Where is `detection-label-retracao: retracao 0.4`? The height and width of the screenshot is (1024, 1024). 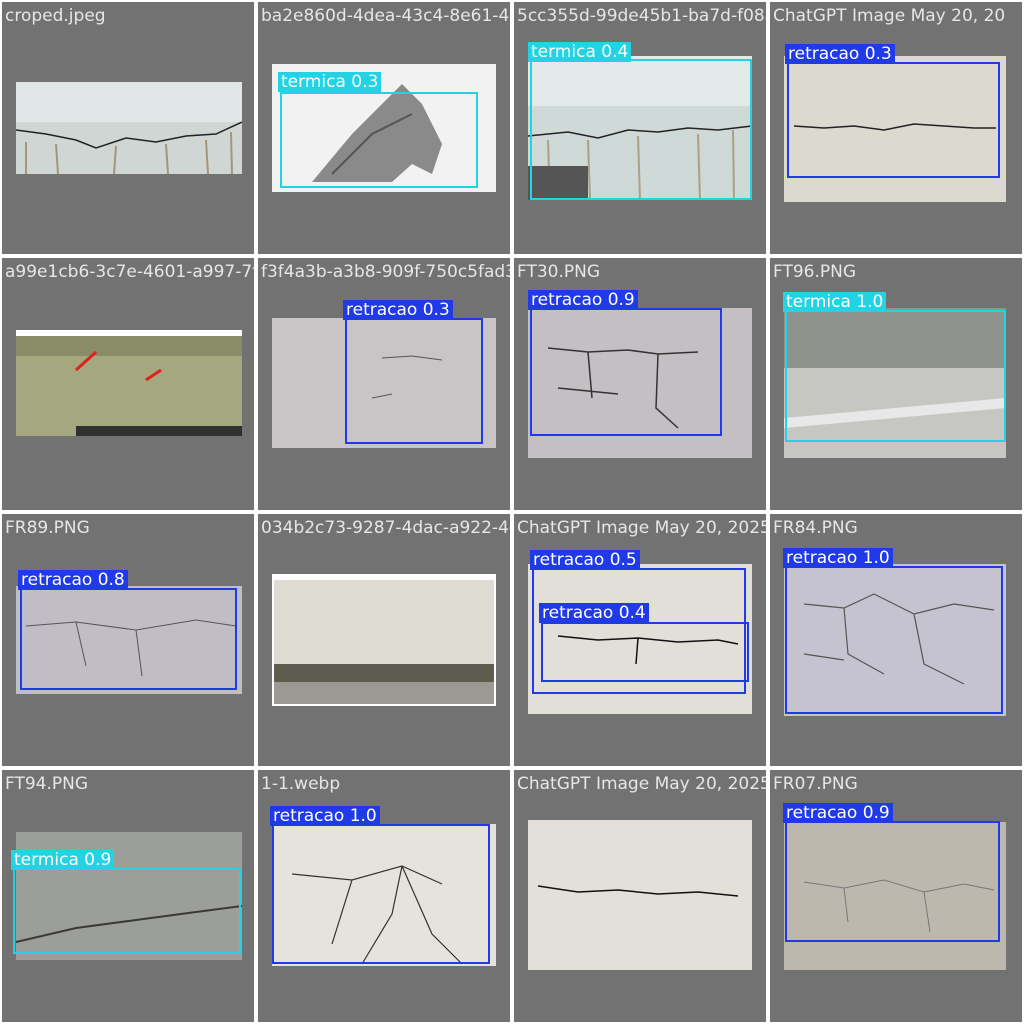 detection-label-retracao: retracao 0.4 is located at coordinates (594, 613).